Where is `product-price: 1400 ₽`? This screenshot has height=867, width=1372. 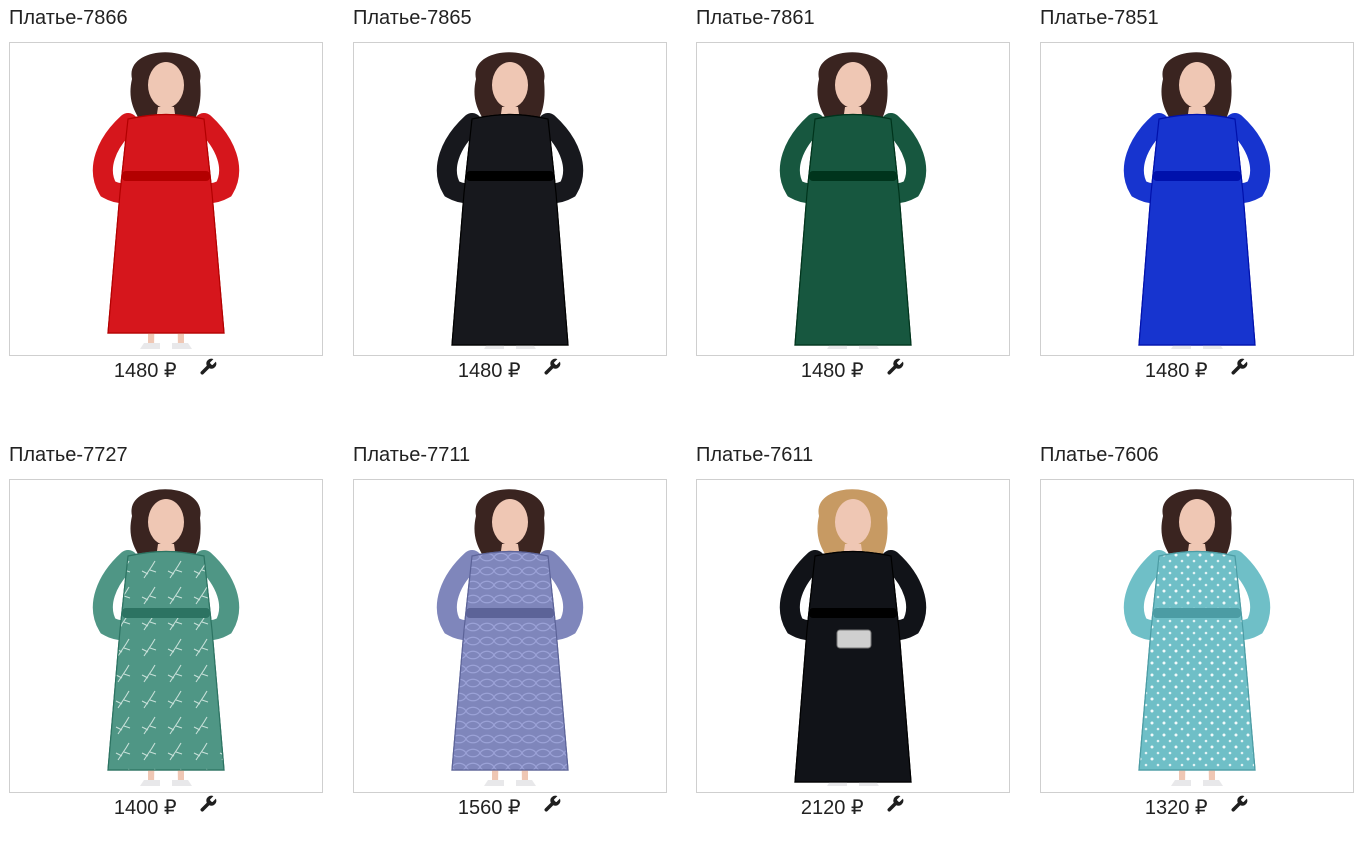 product-price: 1400 ₽ is located at coordinates (145, 807).